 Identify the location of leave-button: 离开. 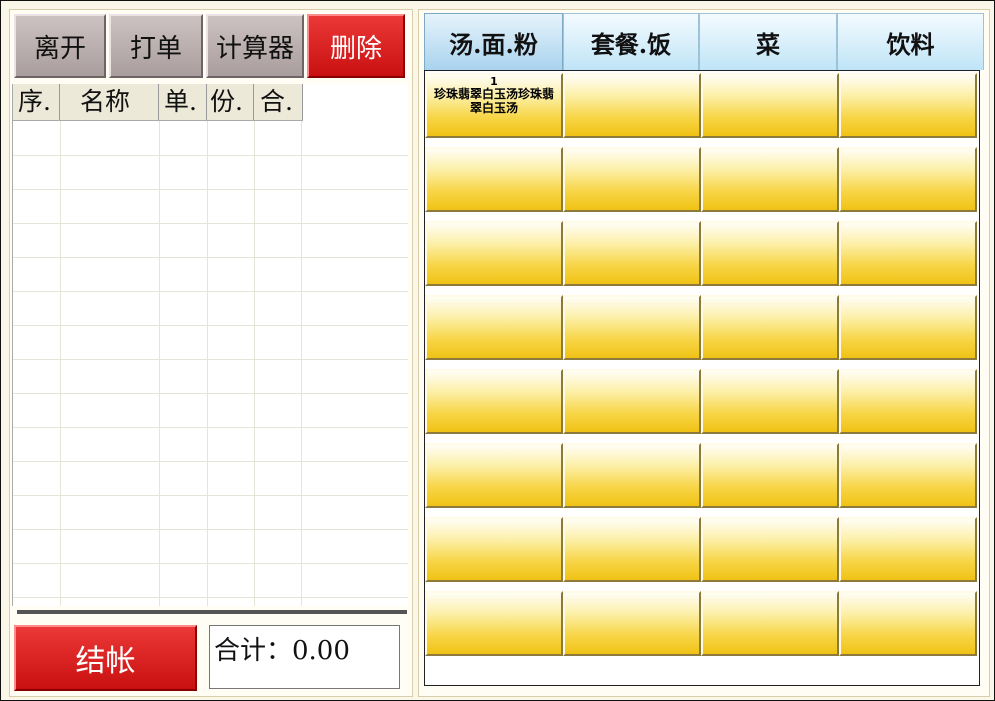
(60, 46).